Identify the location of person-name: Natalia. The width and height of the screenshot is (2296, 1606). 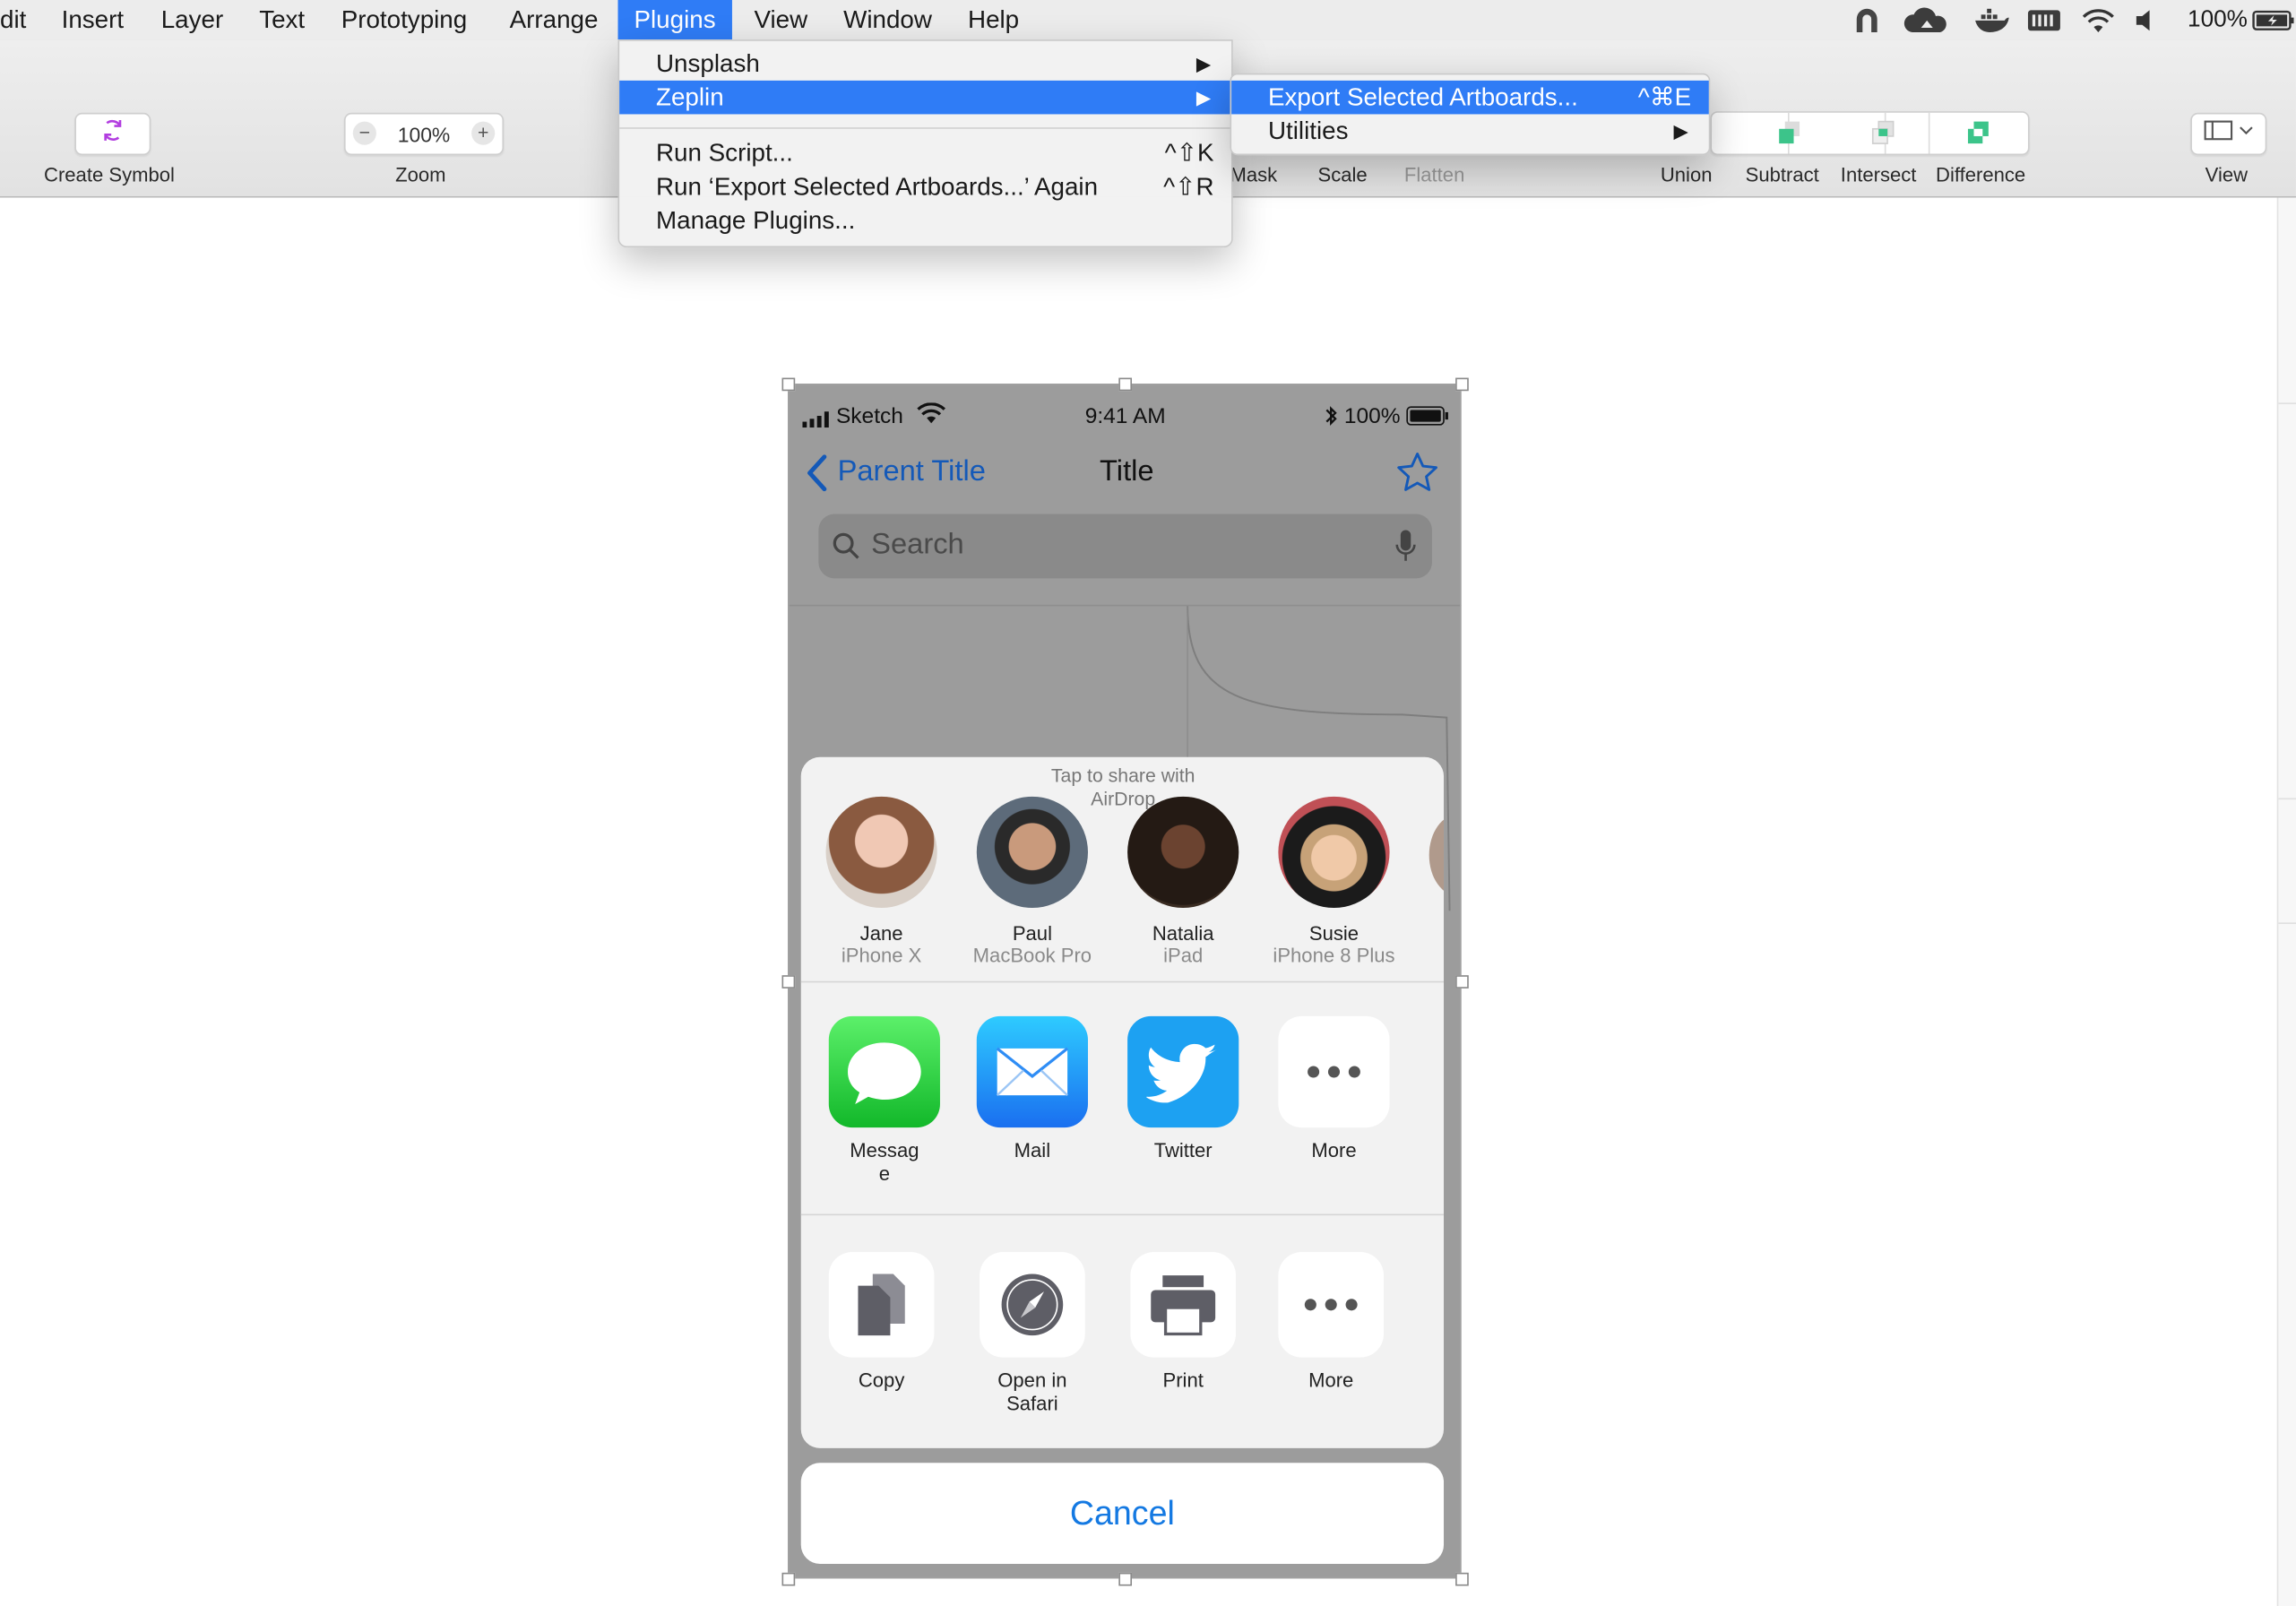
(1183, 933).